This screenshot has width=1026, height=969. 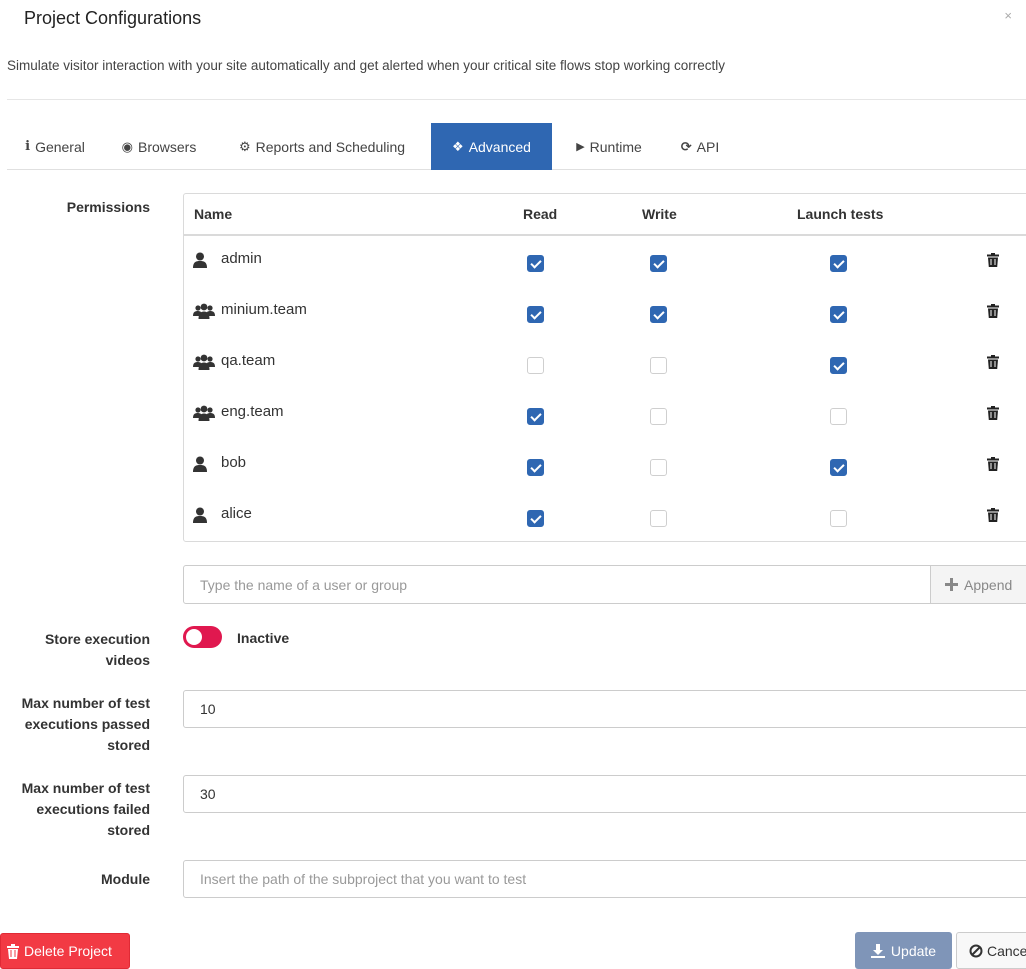 What do you see at coordinates (97, 650) in the screenshot?
I see `store-videos-label: Store execution videos` at bounding box center [97, 650].